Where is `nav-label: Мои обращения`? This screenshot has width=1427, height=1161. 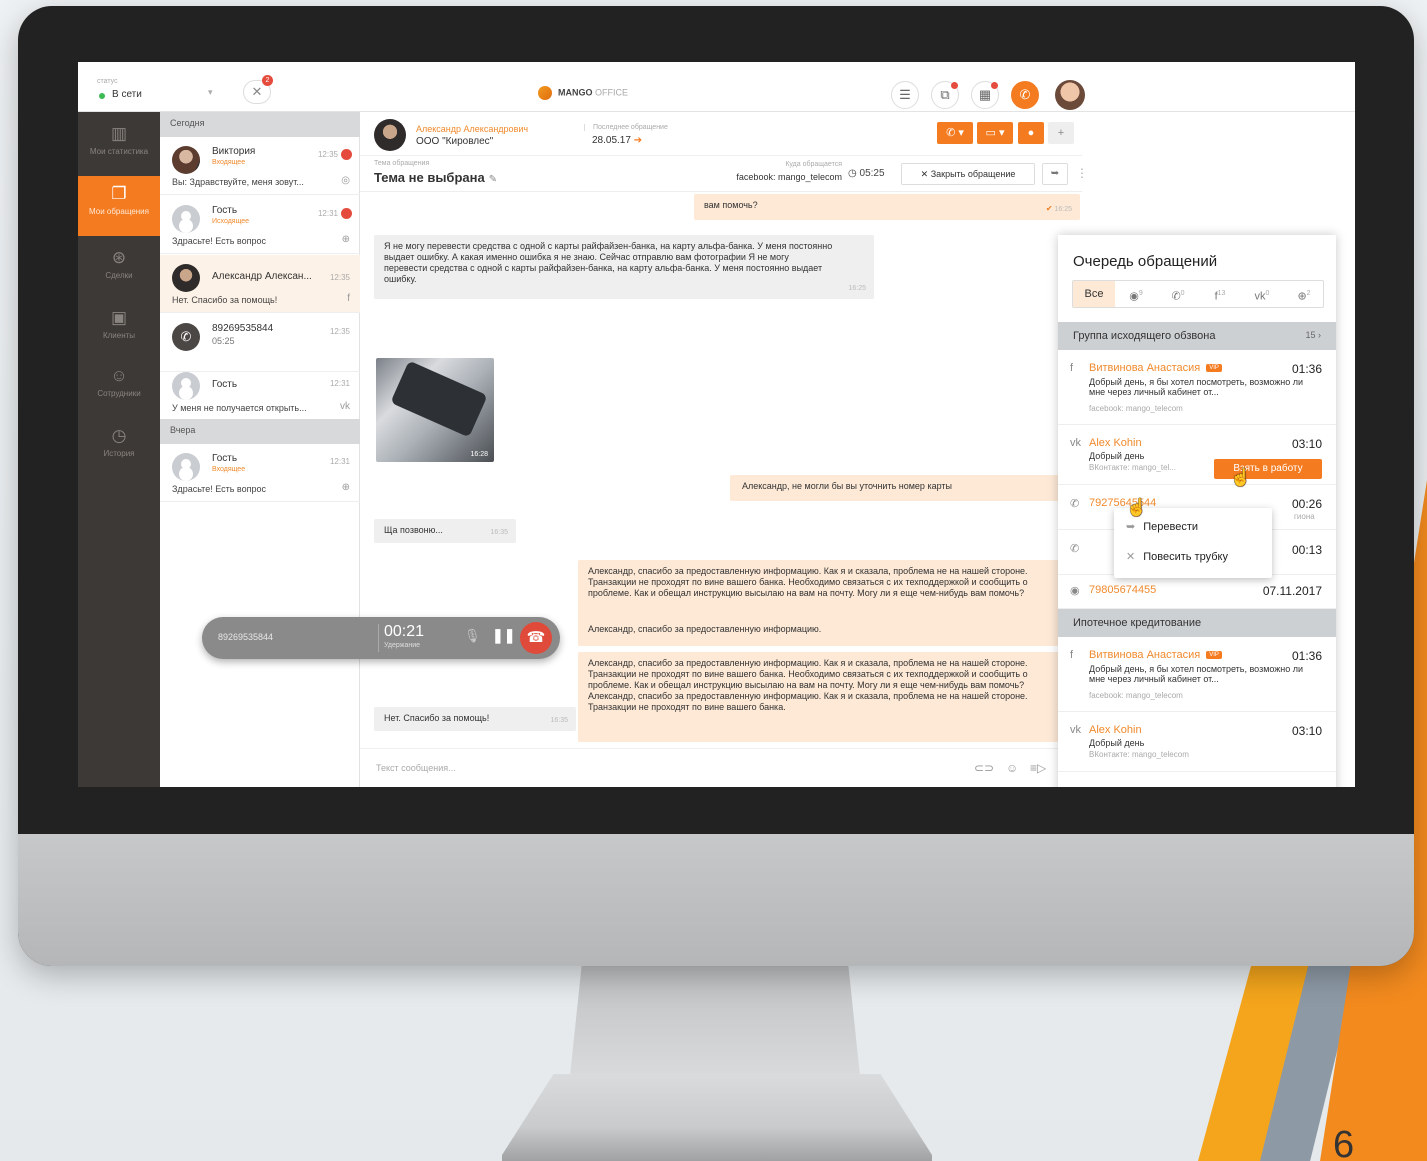 nav-label: Мои обращения is located at coordinates (119, 211).